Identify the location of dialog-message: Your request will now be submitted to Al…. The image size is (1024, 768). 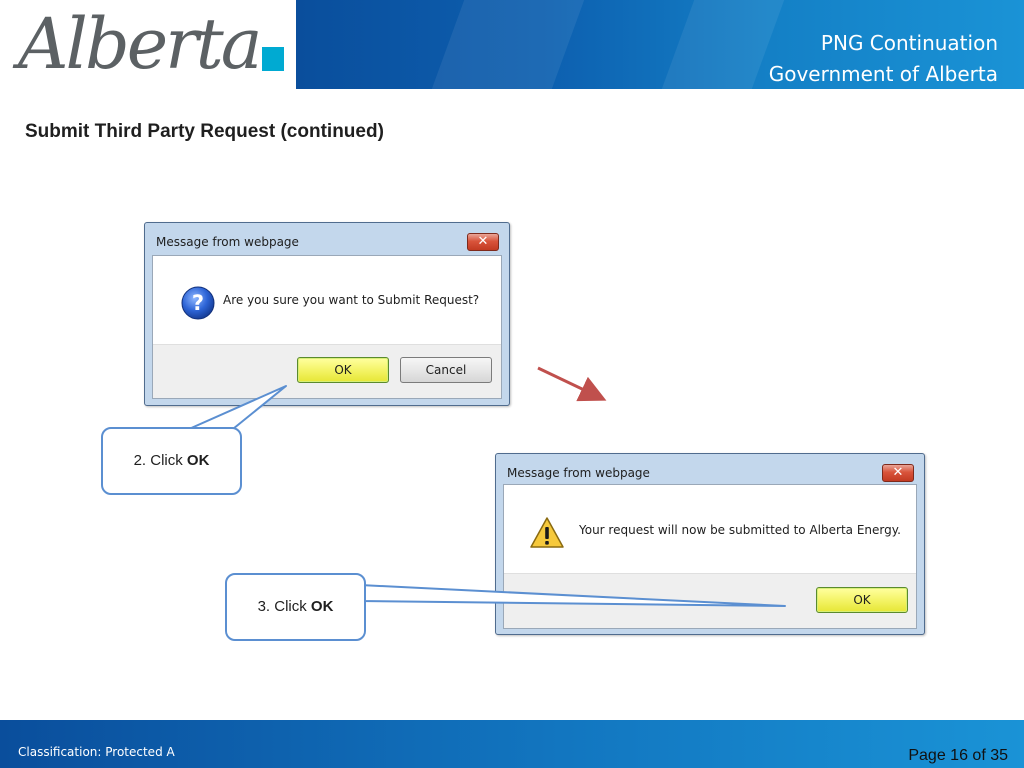
(740, 530).